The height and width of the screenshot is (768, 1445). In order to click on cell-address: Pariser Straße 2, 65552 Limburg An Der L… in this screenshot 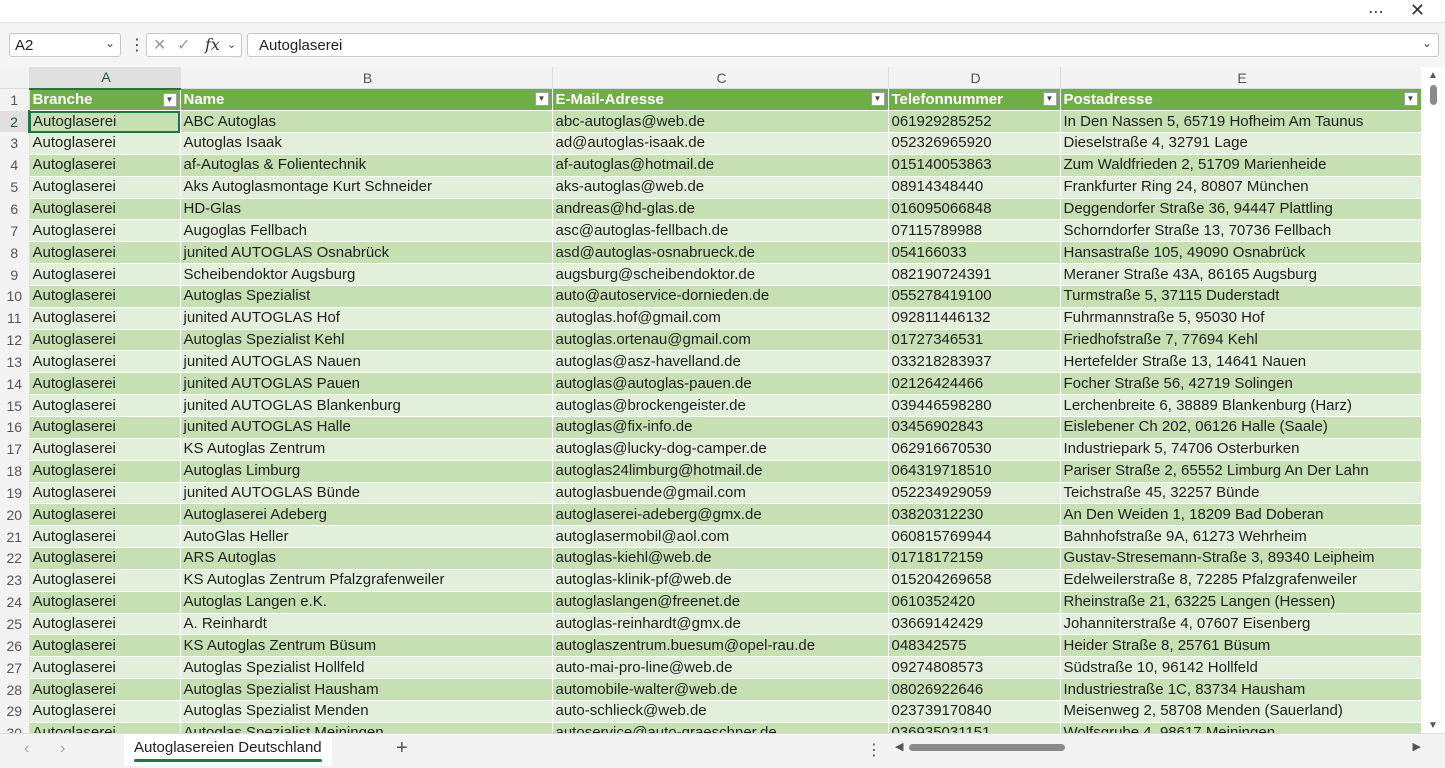, I will do `click(1241, 471)`.